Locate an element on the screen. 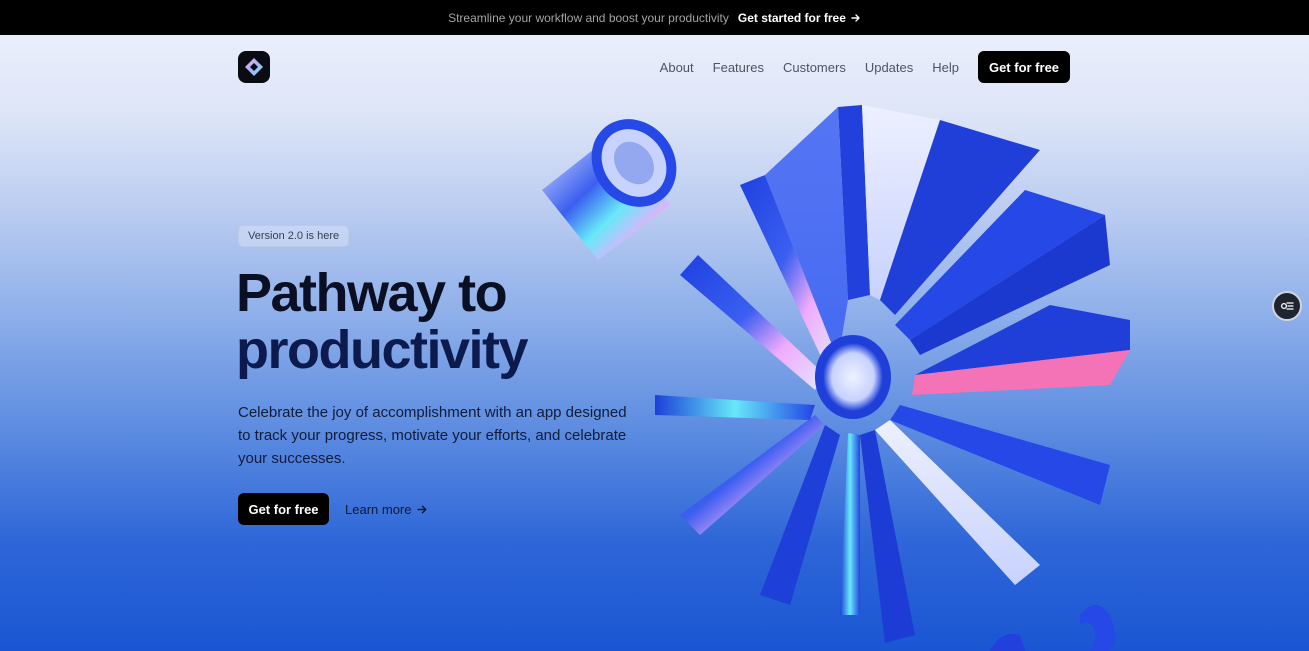 The height and width of the screenshot is (651, 1309). floating-settings-button is located at coordinates (1287, 306).